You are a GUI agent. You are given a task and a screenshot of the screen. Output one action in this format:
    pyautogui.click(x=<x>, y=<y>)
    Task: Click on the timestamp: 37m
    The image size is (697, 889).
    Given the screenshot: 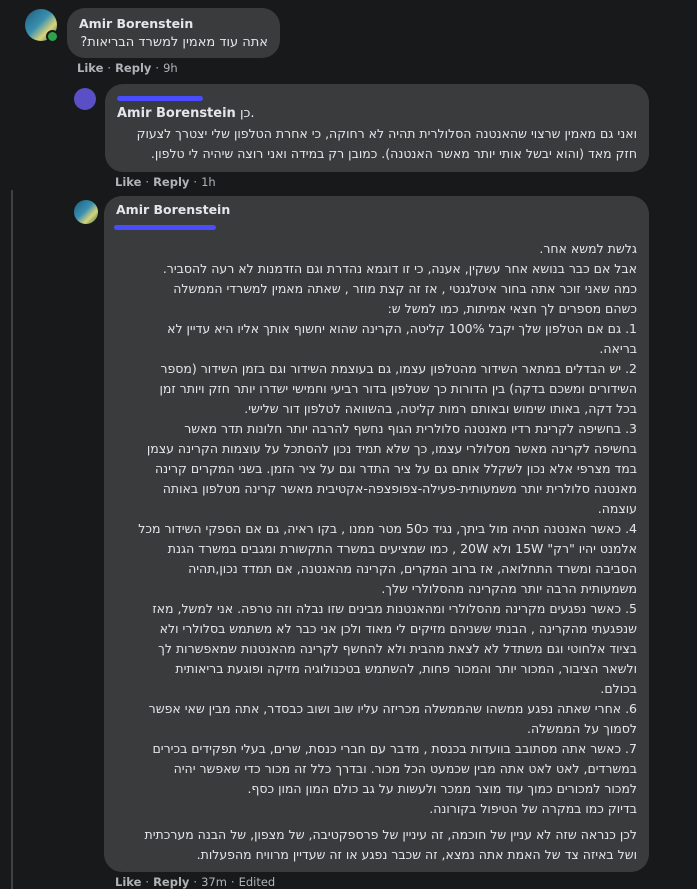 What is the action you would take?
    pyautogui.click(x=214, y=882)
    